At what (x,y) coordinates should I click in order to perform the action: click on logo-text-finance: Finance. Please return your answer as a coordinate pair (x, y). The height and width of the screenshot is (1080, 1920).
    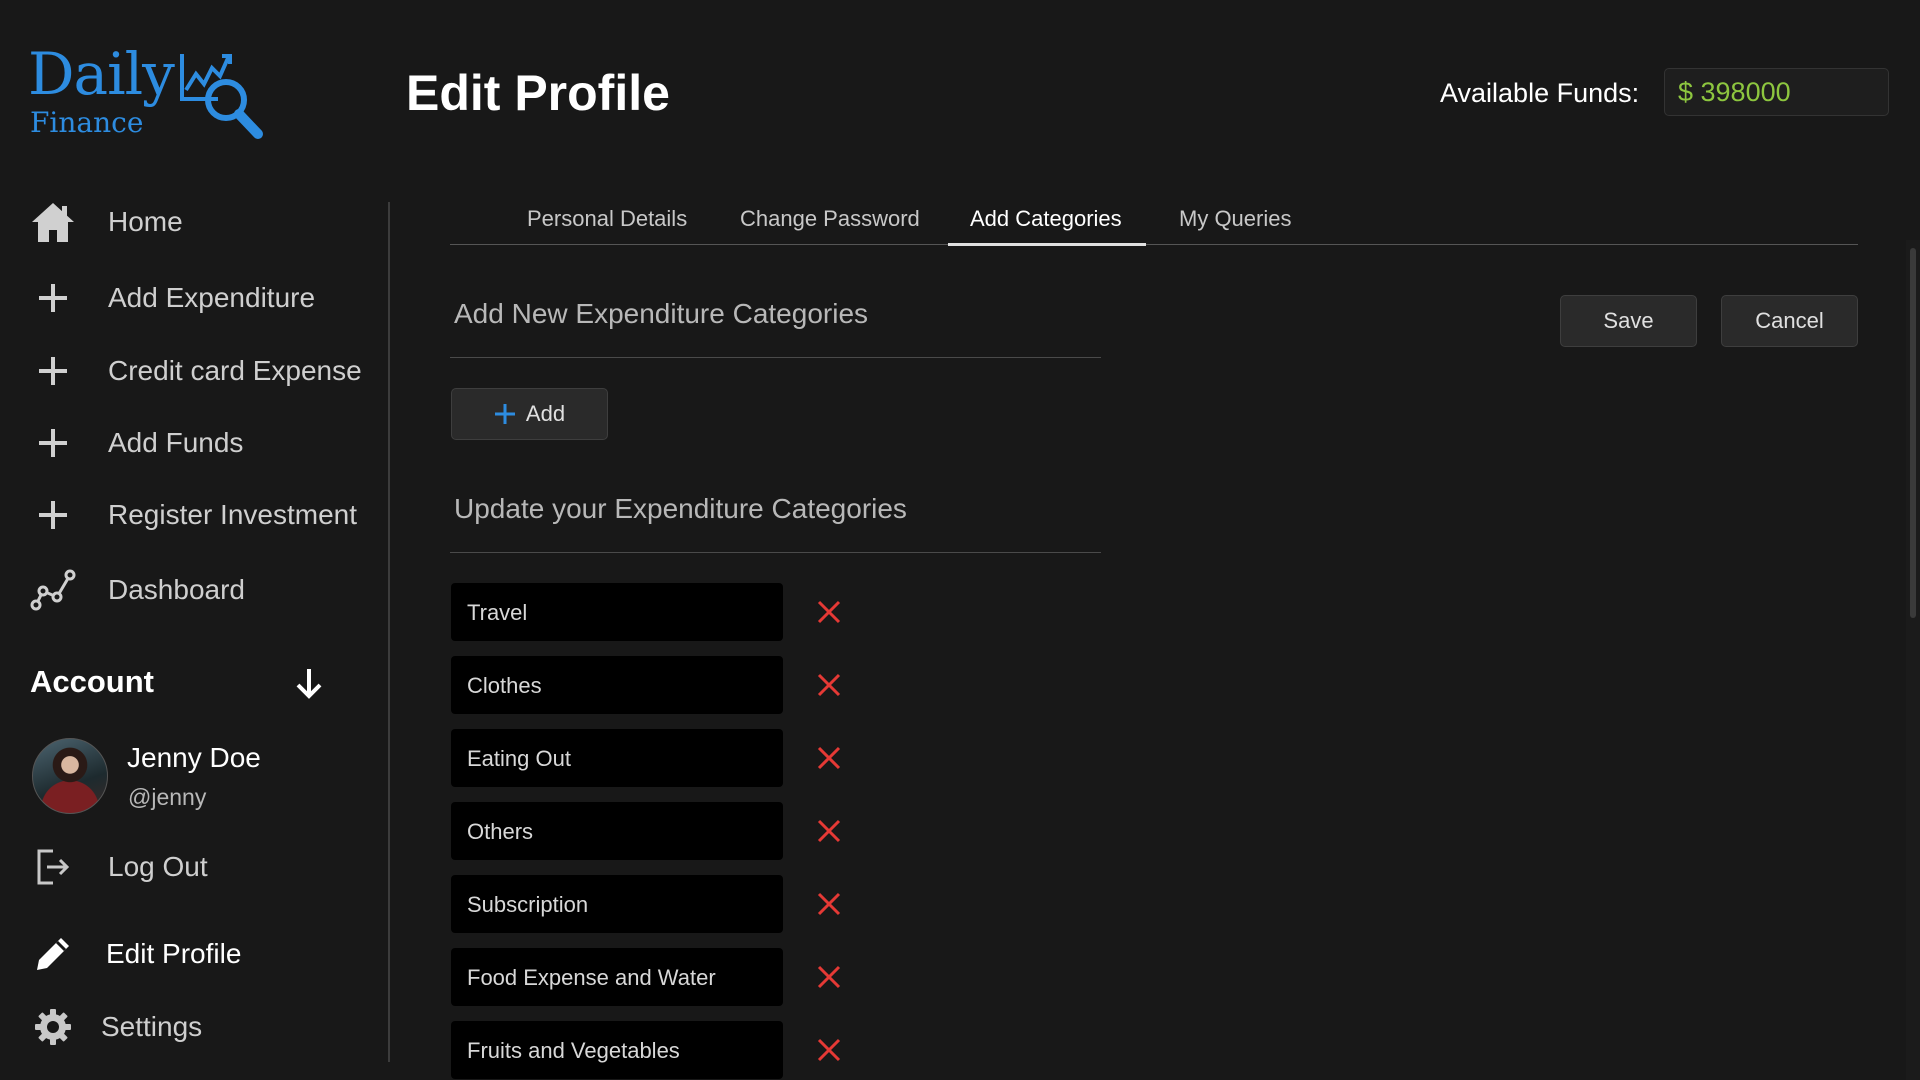
    Looking at the image, I should click on (87, 122).